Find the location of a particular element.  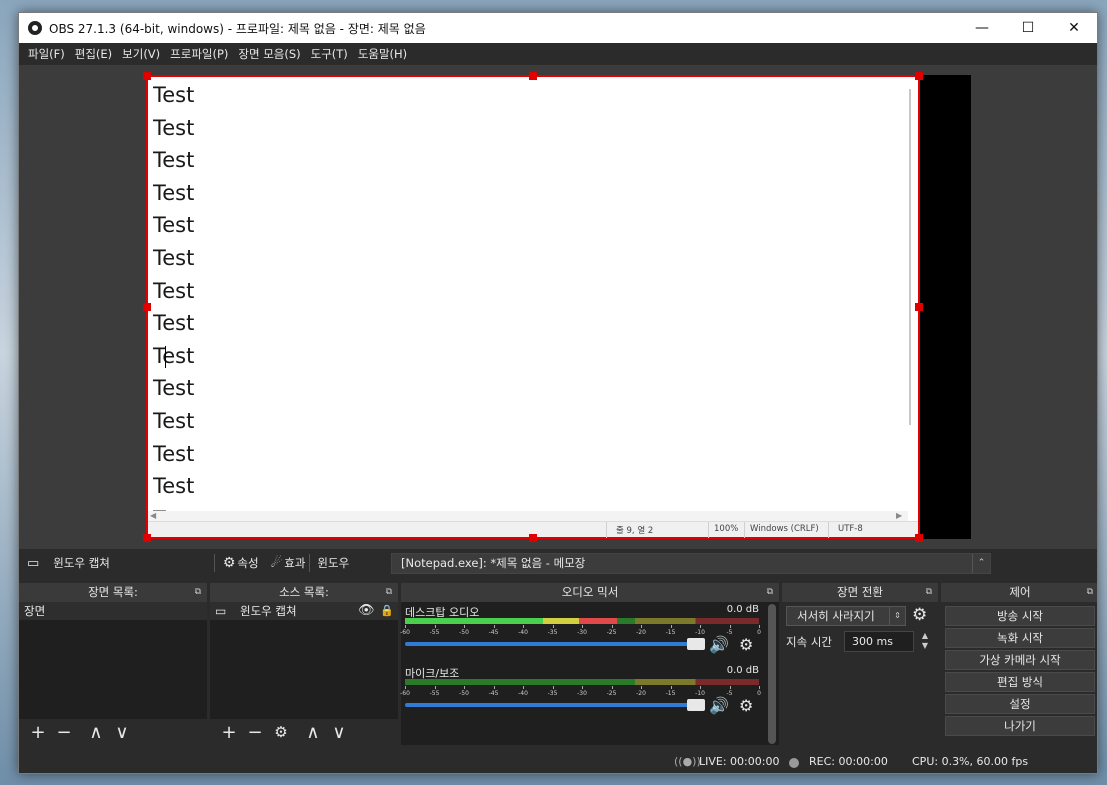

menu-view: 보기(V) is located at coordinates (141, 54).